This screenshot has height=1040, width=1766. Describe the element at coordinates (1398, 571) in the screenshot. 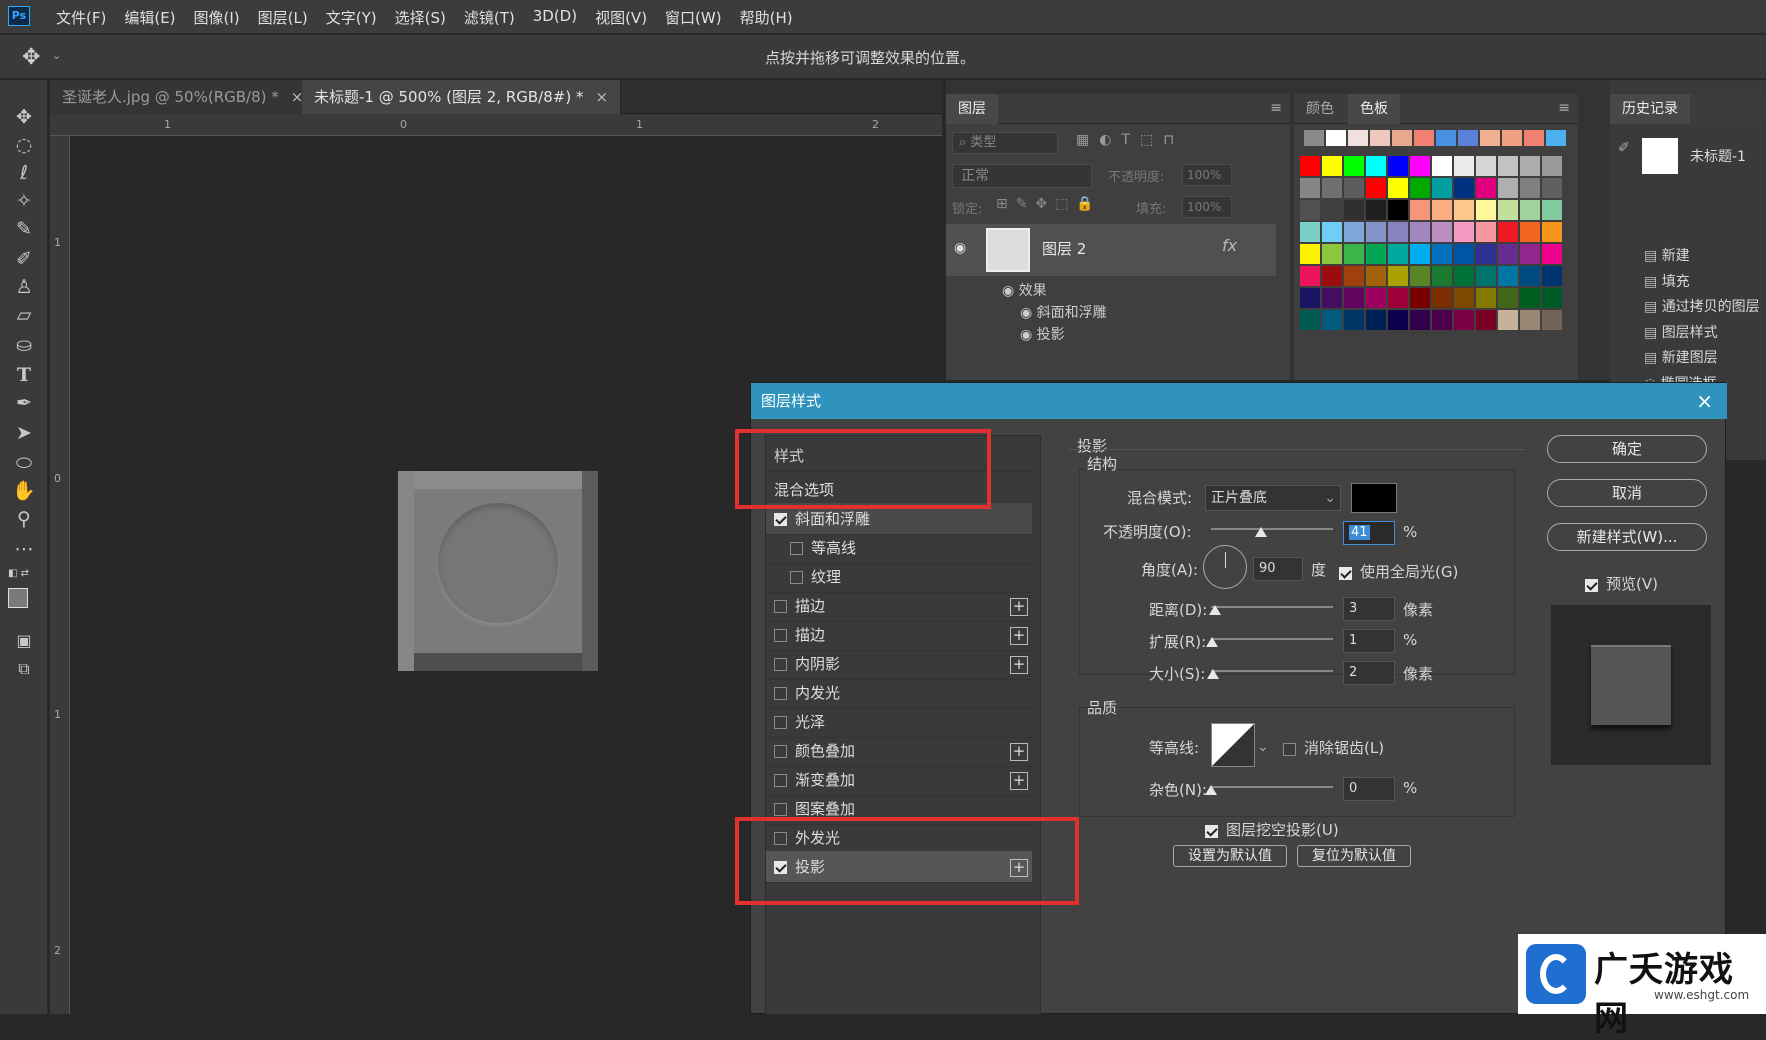

I see `global-light-checkbox: 使用全局光(G)` at that location.